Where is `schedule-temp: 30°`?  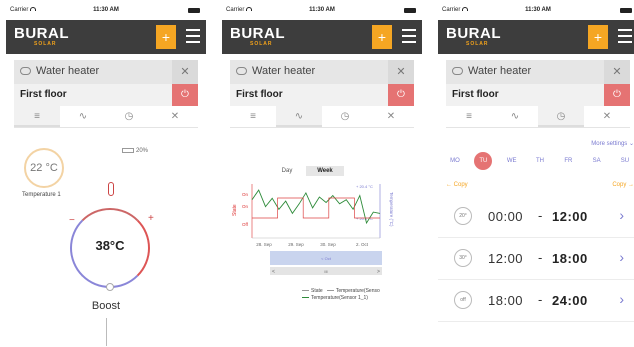
schedule-temp: 30° is located at coordinates (463, 258).